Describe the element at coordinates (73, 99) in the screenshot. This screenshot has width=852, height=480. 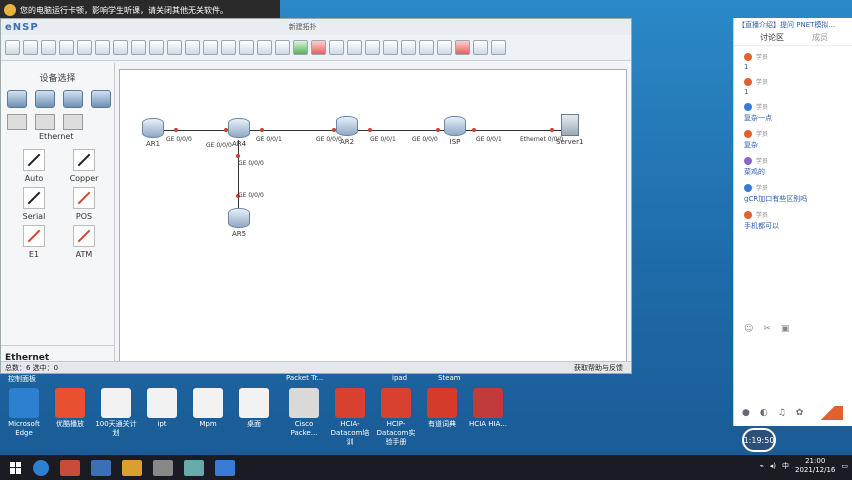
I see `wlan-category-icon` at that location.